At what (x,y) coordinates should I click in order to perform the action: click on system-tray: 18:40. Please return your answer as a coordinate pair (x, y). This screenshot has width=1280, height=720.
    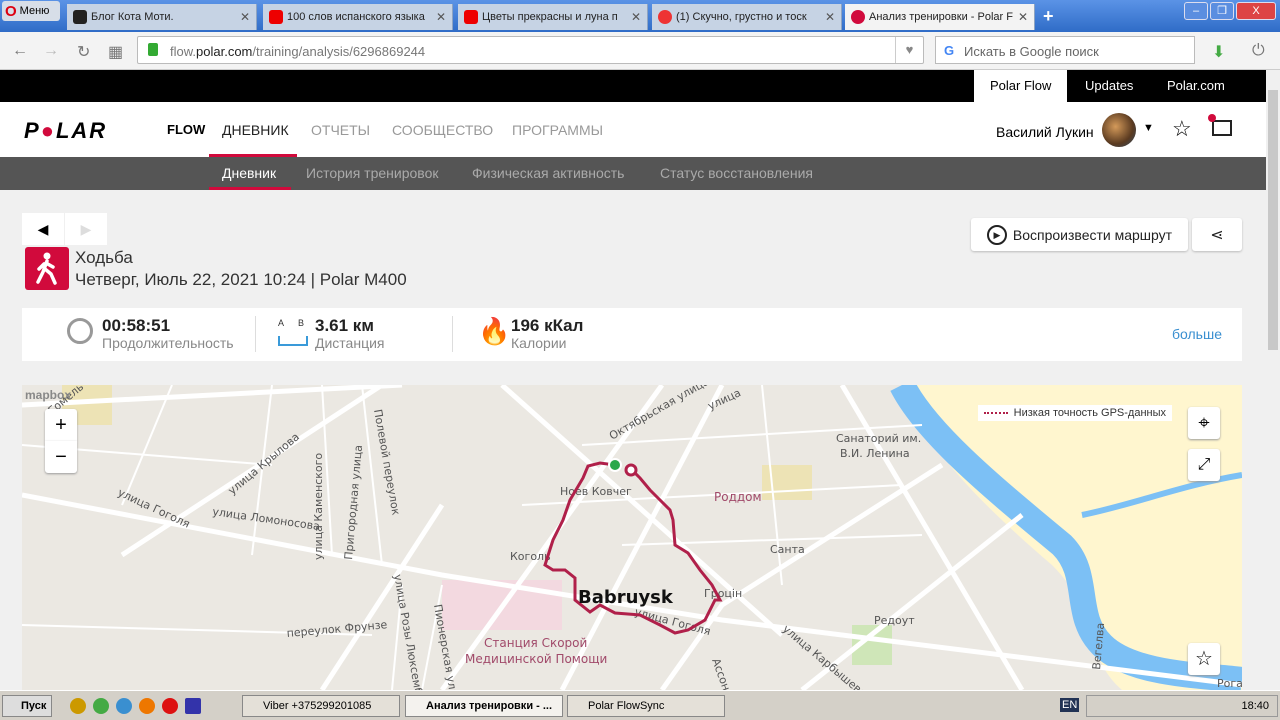
    Looking at the image, I should click on (1182, 706).